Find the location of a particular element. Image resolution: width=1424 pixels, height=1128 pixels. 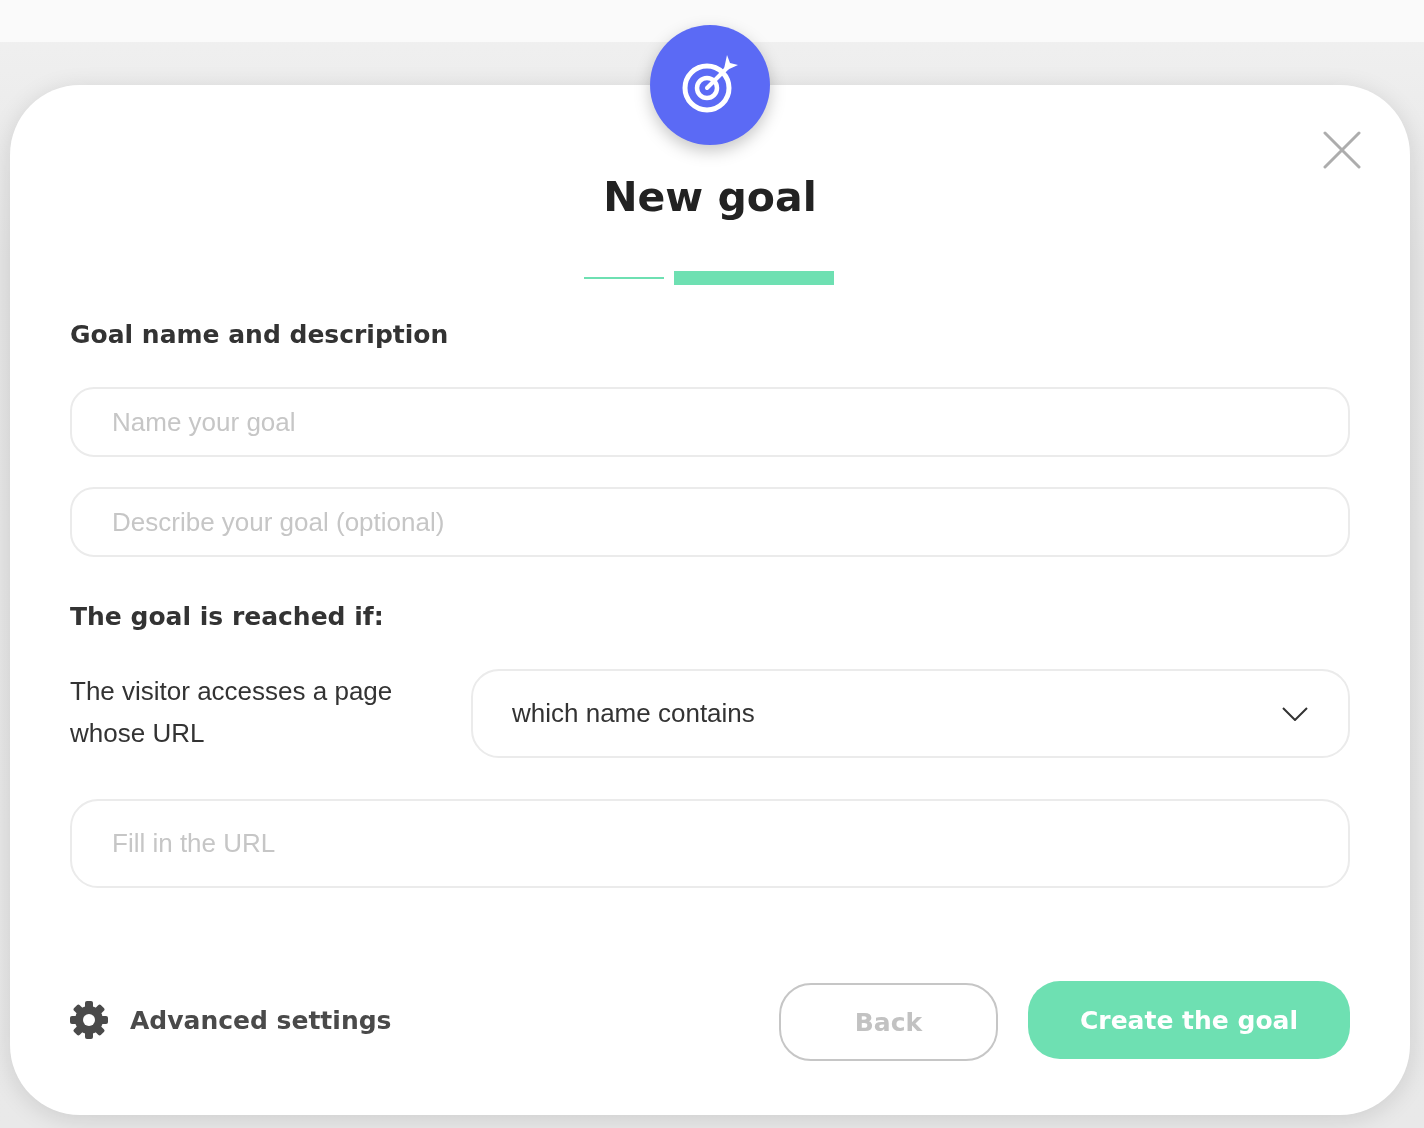

section-heading: Goal name and description is located at coordinates (259, 335).